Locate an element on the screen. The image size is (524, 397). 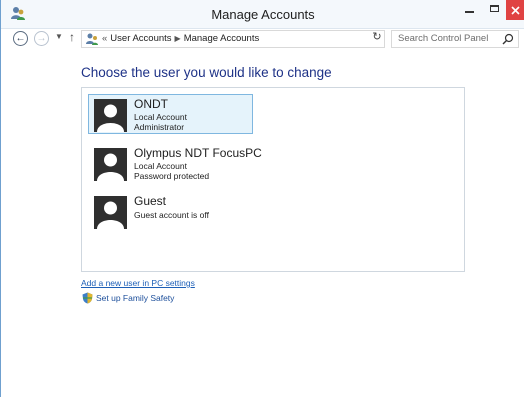
refresh-icon: ↻ is located at coordinates (377, 37).